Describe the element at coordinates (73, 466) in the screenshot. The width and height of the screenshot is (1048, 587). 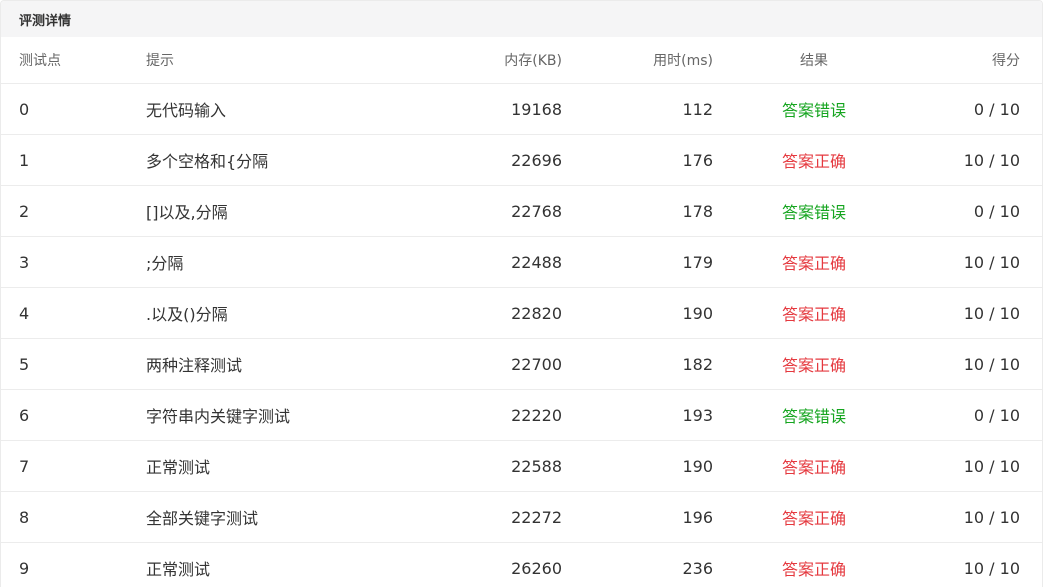
I see `cell-test-point: 7` at that location.